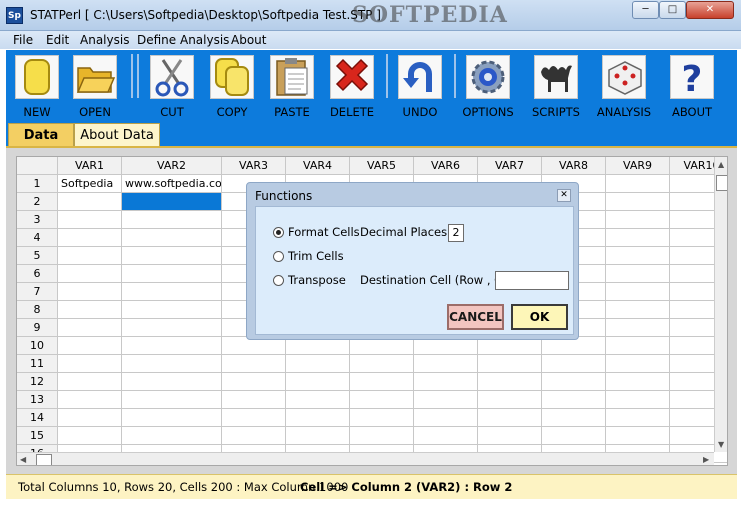 The width and height of the screenshot is (741, 506). Describe the element at coordinates (44, 459) in the screenshot. I see `horizontal-scroll-thumb` at that location.